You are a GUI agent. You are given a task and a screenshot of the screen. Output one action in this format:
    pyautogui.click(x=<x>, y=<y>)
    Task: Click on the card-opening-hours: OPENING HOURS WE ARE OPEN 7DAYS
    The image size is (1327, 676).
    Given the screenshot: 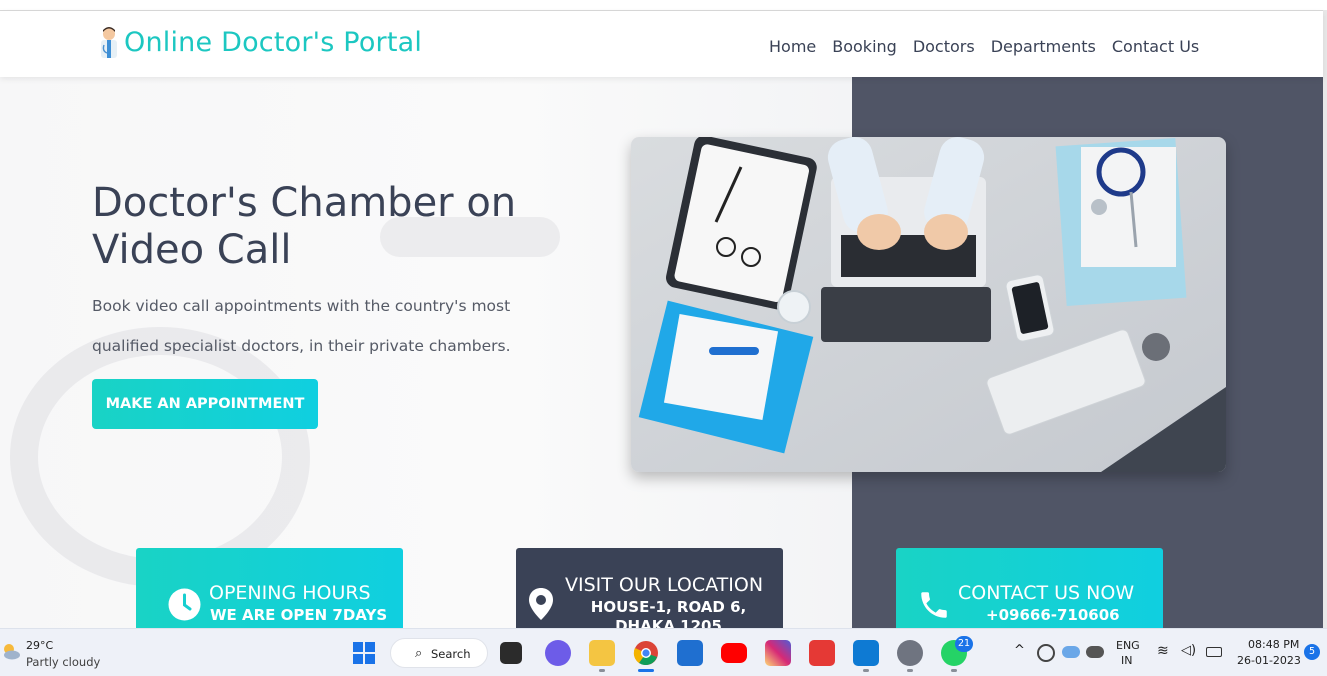 What is the action you would take?
    pyautogui.click(x=269, y=588)
    